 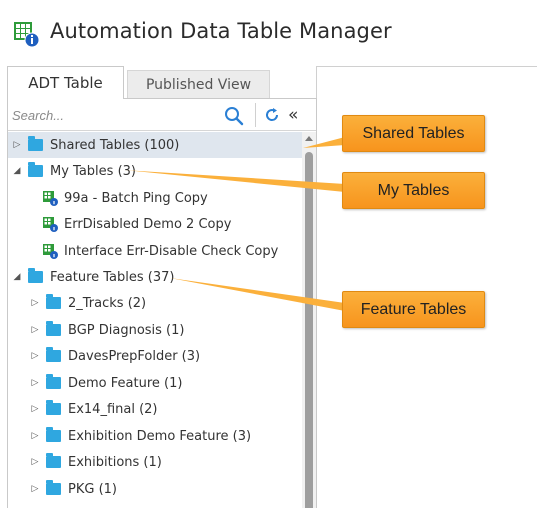 What do you see at coordinates (113, 409) in the screenshot?
I see `tree-subfolder-label: Ex14_final (2)` at bounding box center [113, 409].